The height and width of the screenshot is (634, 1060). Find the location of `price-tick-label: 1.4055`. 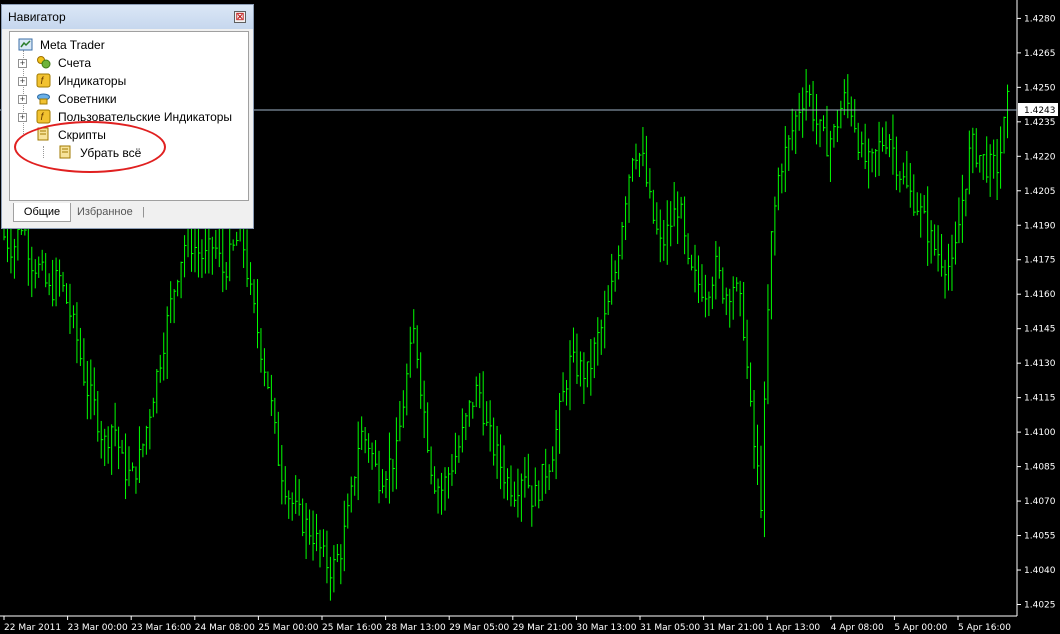

price-tick-label: 1.4055 is located at coordinates (1040, 537).